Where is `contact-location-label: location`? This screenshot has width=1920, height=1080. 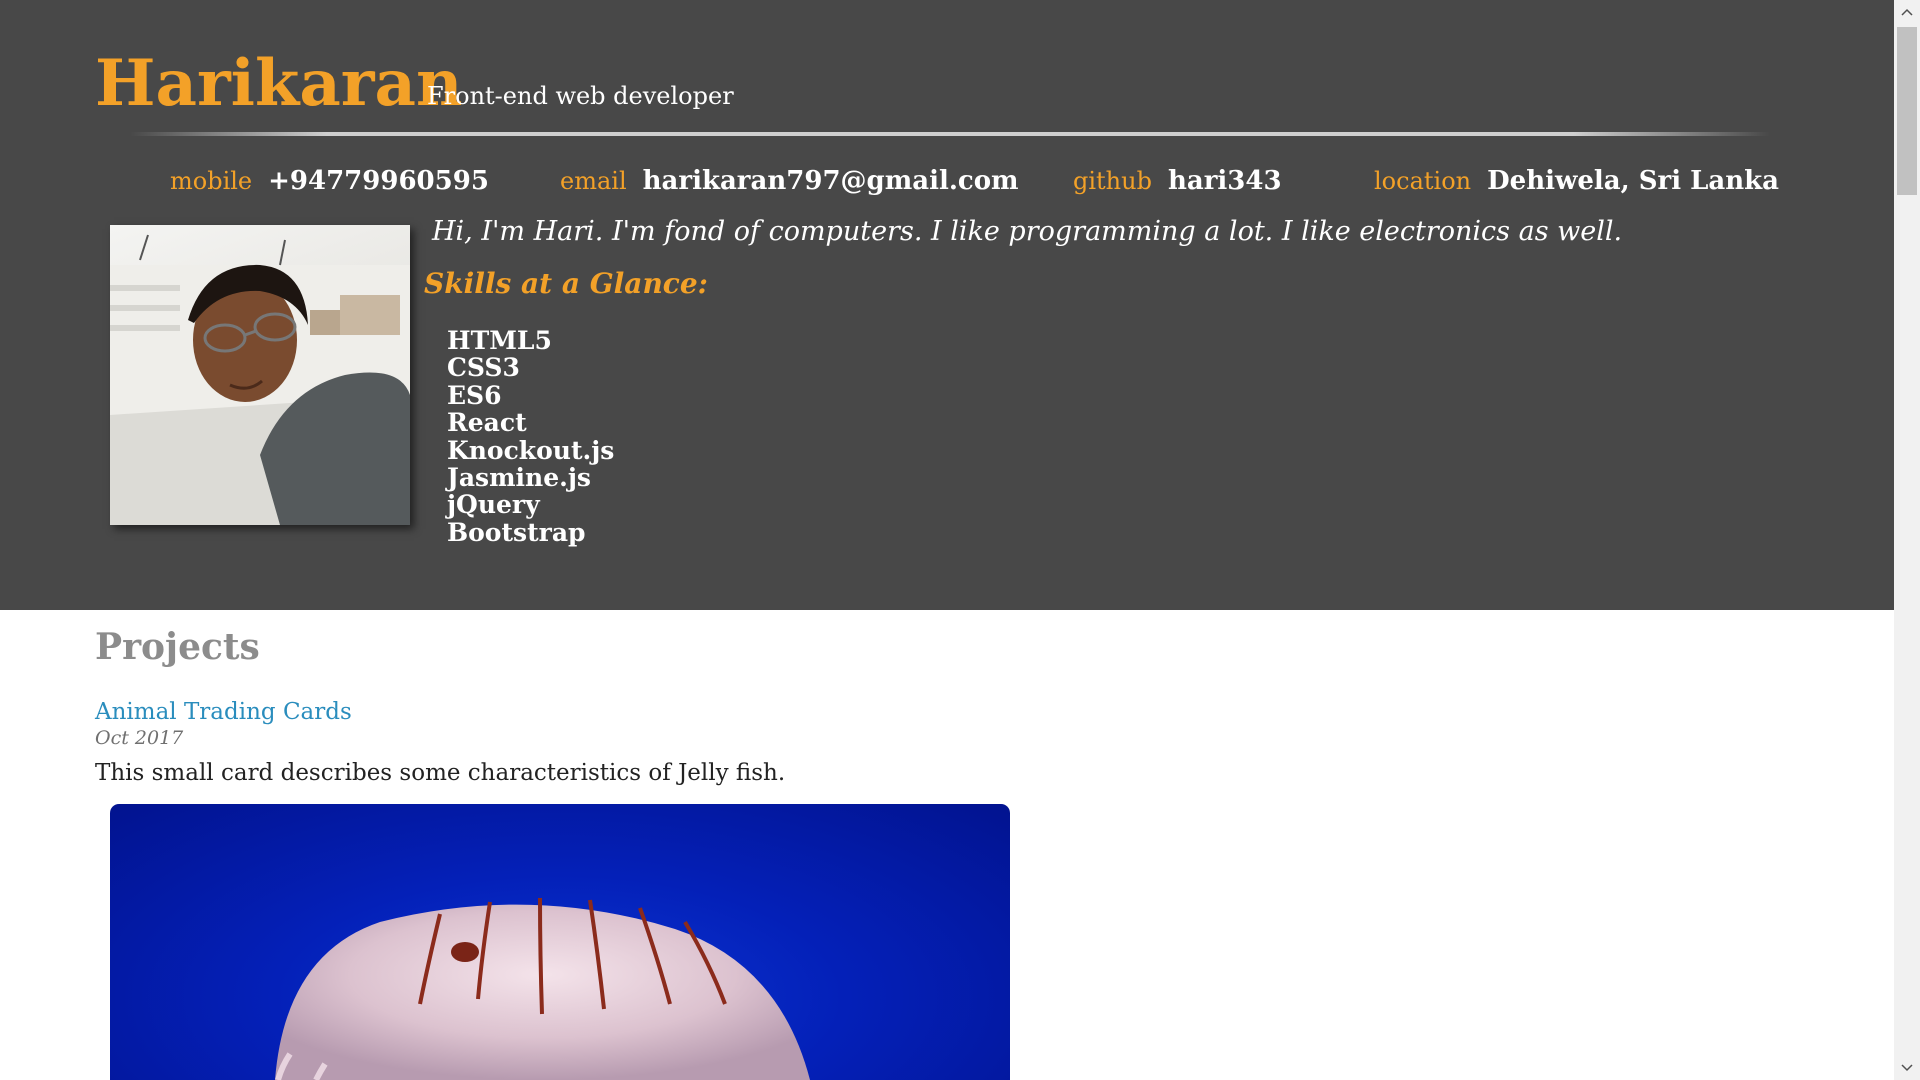 contact-location-label: location is located at coordinates (1423, 181).